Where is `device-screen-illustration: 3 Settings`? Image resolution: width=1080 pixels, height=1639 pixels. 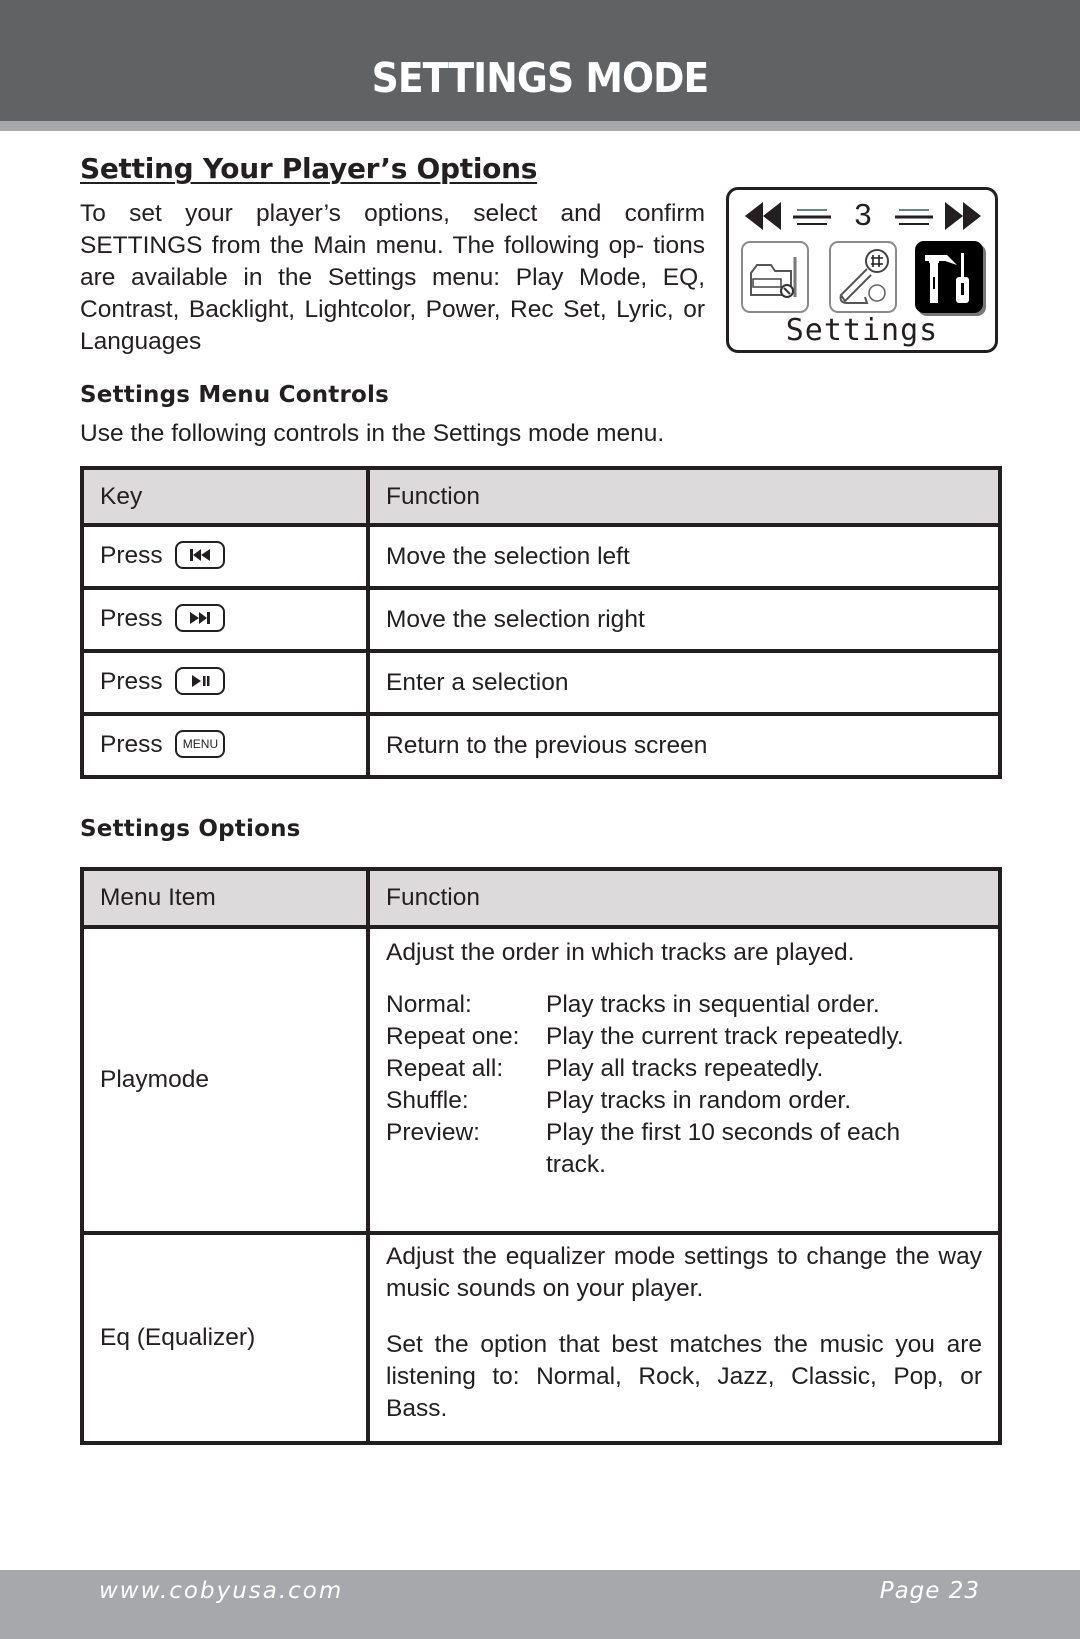
device-screen-illustration: 3 Settings is located at coordinates (862, 270).